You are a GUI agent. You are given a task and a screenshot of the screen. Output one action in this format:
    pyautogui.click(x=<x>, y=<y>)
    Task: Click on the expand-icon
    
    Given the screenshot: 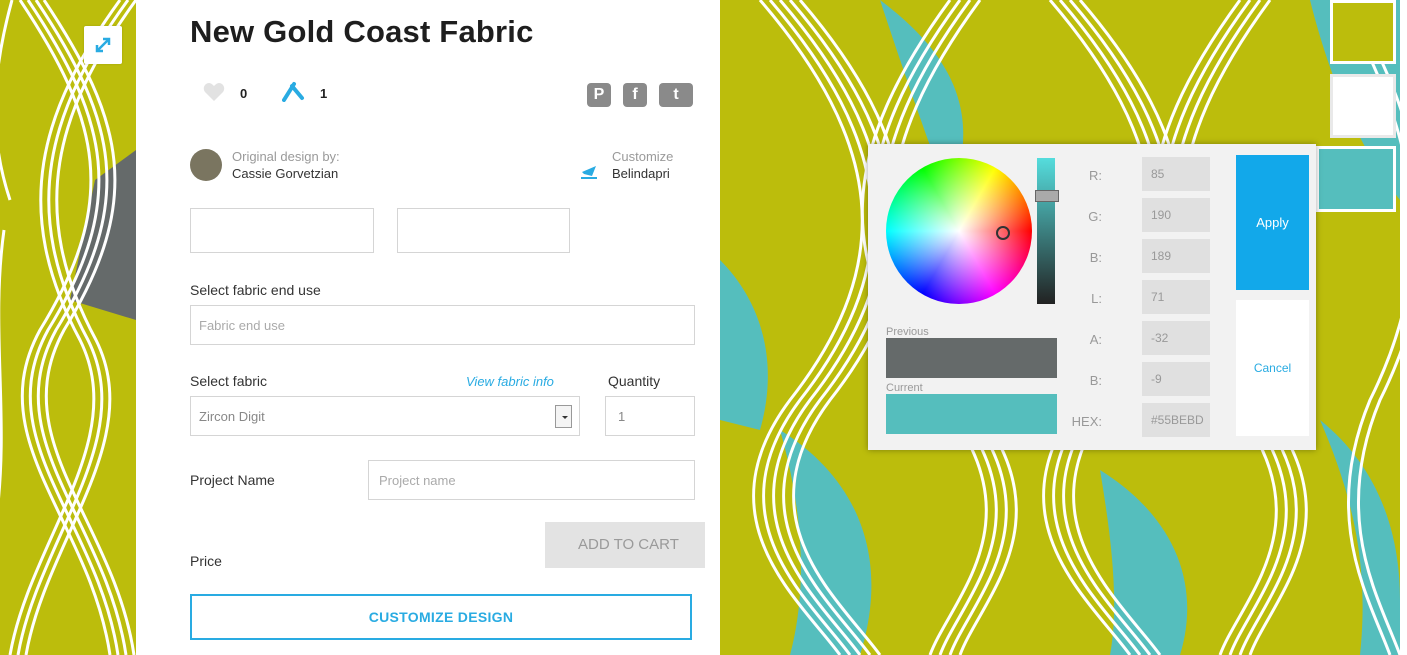 What is the action you would take?
    pyautogui.click(x=103, y=45)
    